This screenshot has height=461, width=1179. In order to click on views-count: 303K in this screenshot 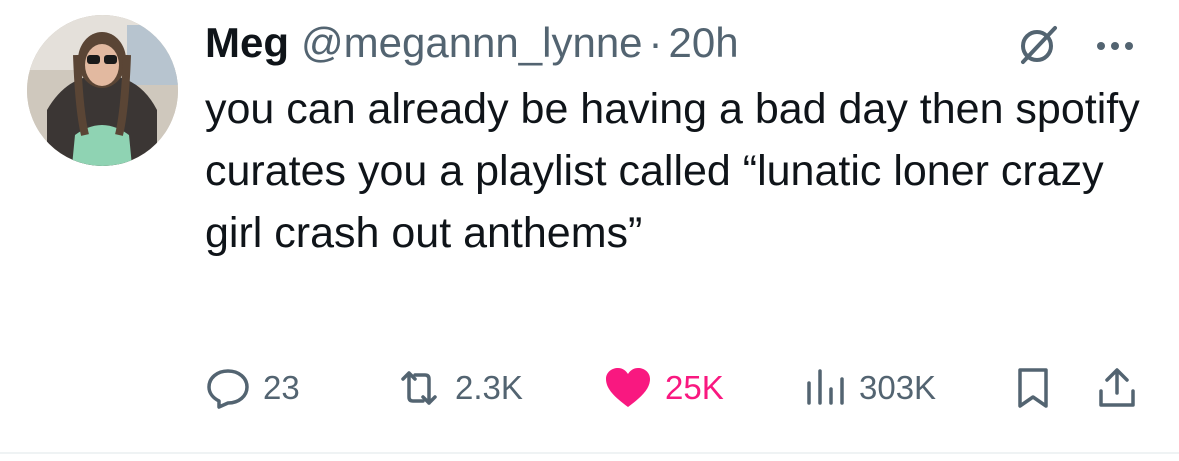, I will do `click(898, 387)`.